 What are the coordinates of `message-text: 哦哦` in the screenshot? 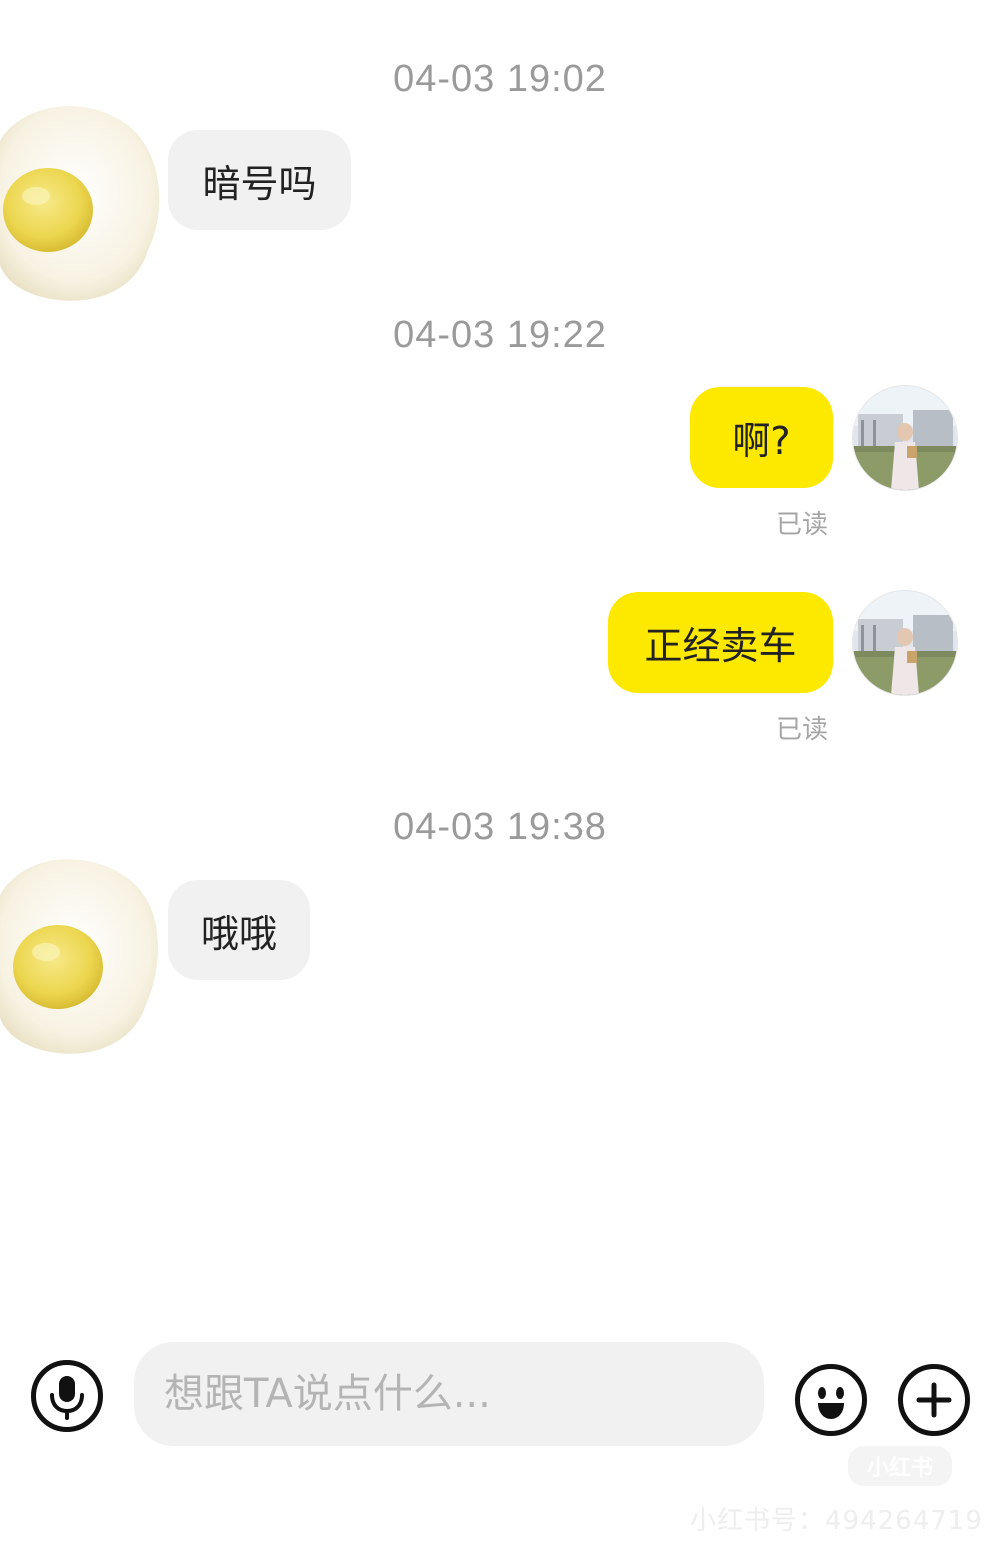 It's located at (238, 933).